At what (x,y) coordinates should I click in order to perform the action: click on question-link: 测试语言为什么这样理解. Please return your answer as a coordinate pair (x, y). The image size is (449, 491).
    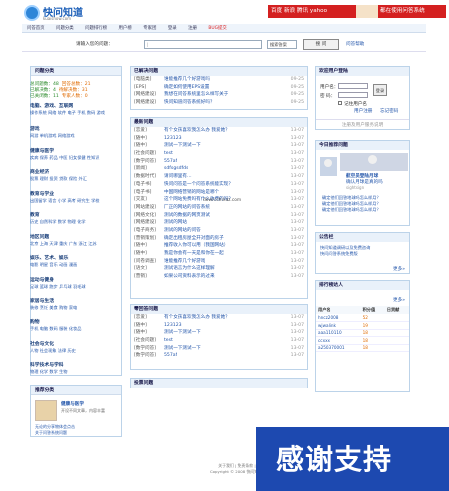
    Looking at the image, I should click on (189, 269).